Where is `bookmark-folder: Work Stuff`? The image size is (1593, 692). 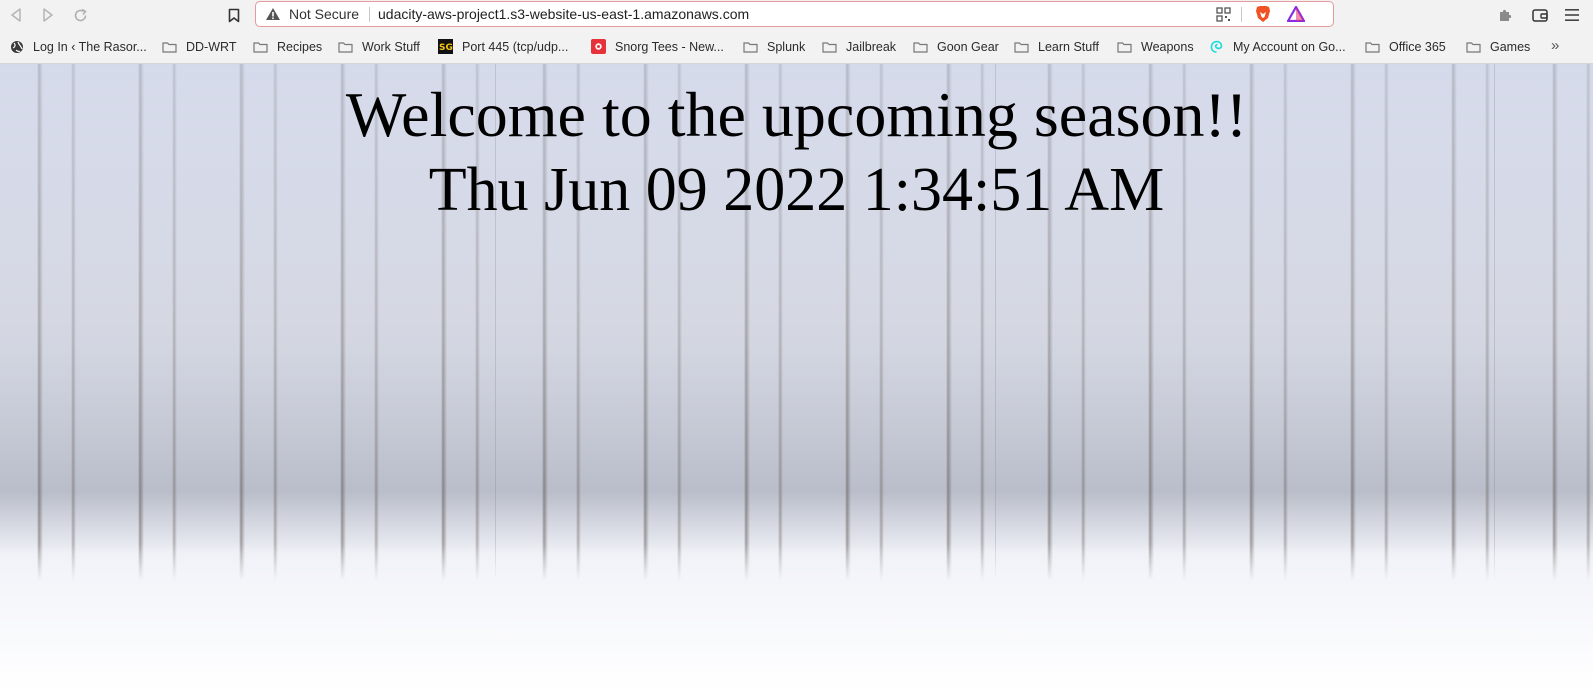 bookmark-folder: Work Stuff is located at coordinates (379, 46).